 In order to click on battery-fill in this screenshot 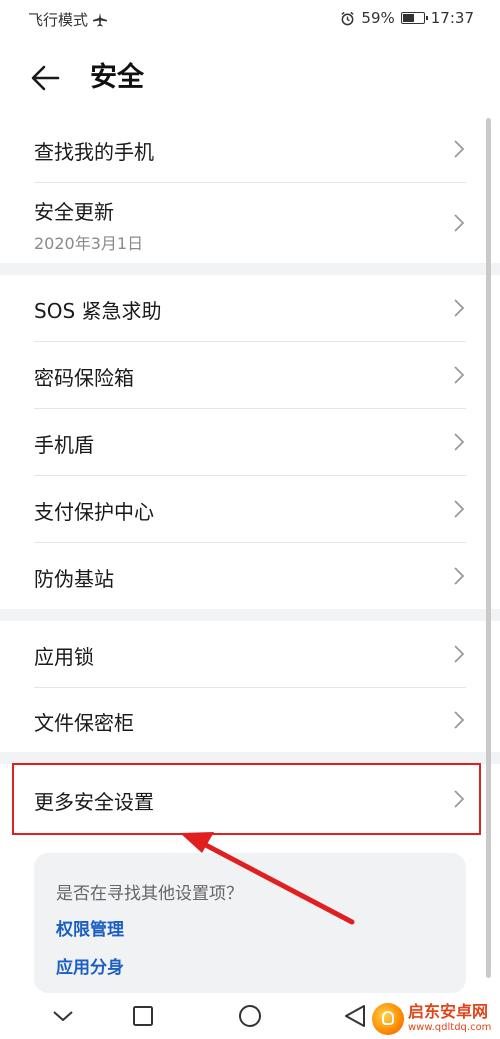, I will do `click(408, 18)`.